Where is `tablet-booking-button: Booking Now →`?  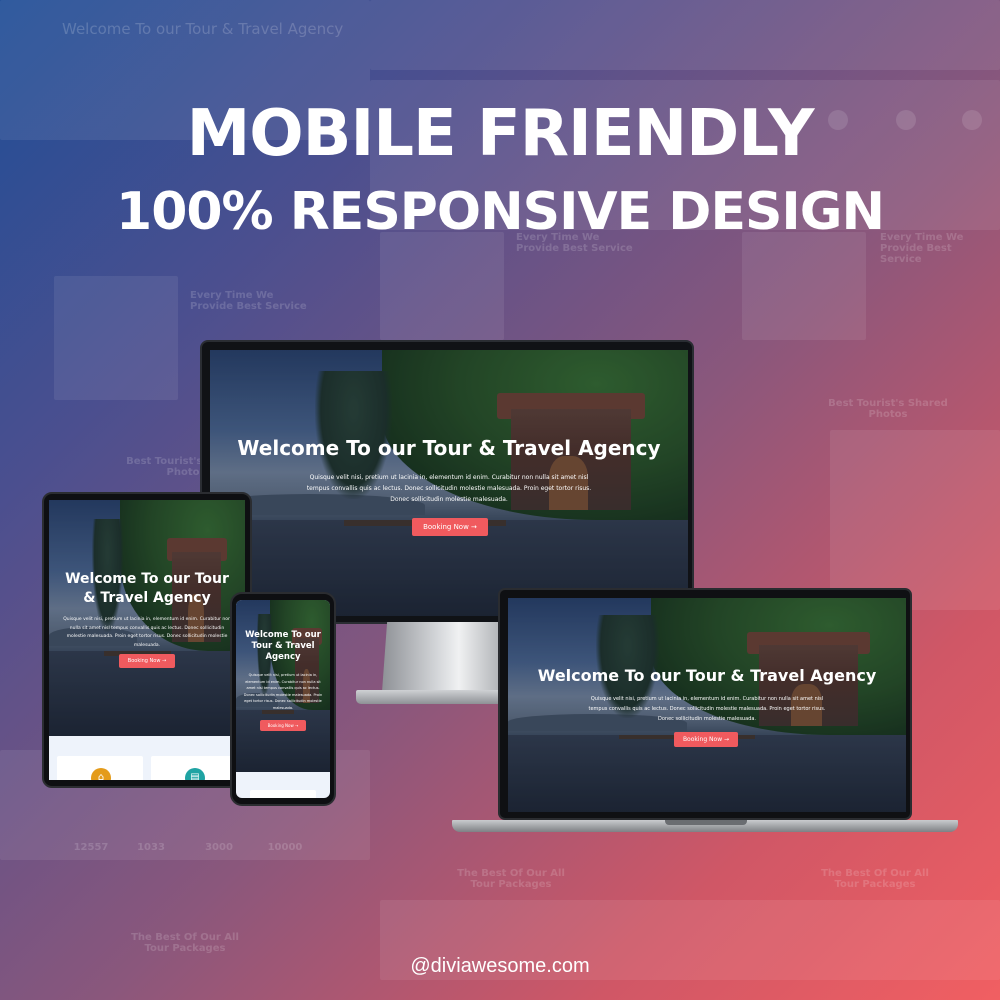 tablet-booking-button: Booking Now → is located at coordinates (147, 661).